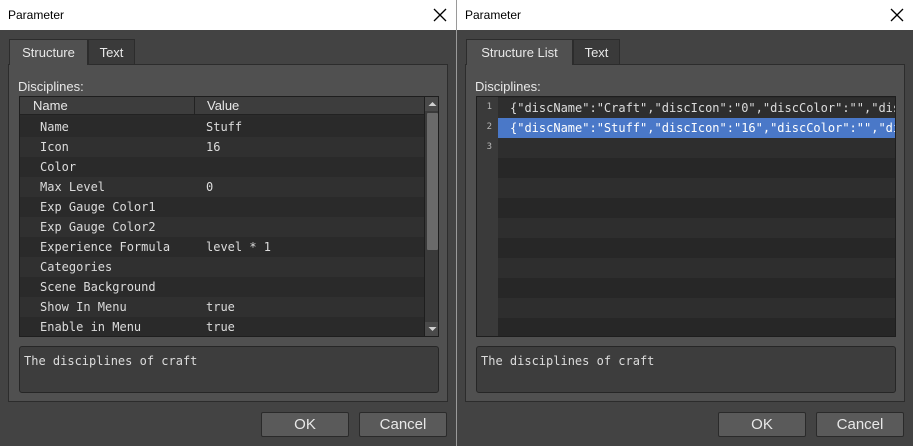  I want to click on scroll-up-arrow-icon, so click(431, 104).